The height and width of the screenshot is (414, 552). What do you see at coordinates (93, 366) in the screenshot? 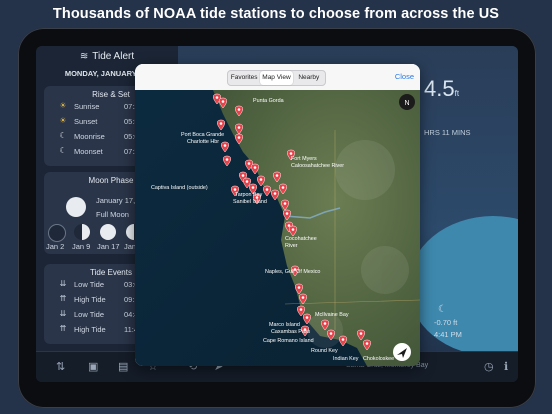
I see `calendar-icon: ▣` at bounding box center [93, 366].